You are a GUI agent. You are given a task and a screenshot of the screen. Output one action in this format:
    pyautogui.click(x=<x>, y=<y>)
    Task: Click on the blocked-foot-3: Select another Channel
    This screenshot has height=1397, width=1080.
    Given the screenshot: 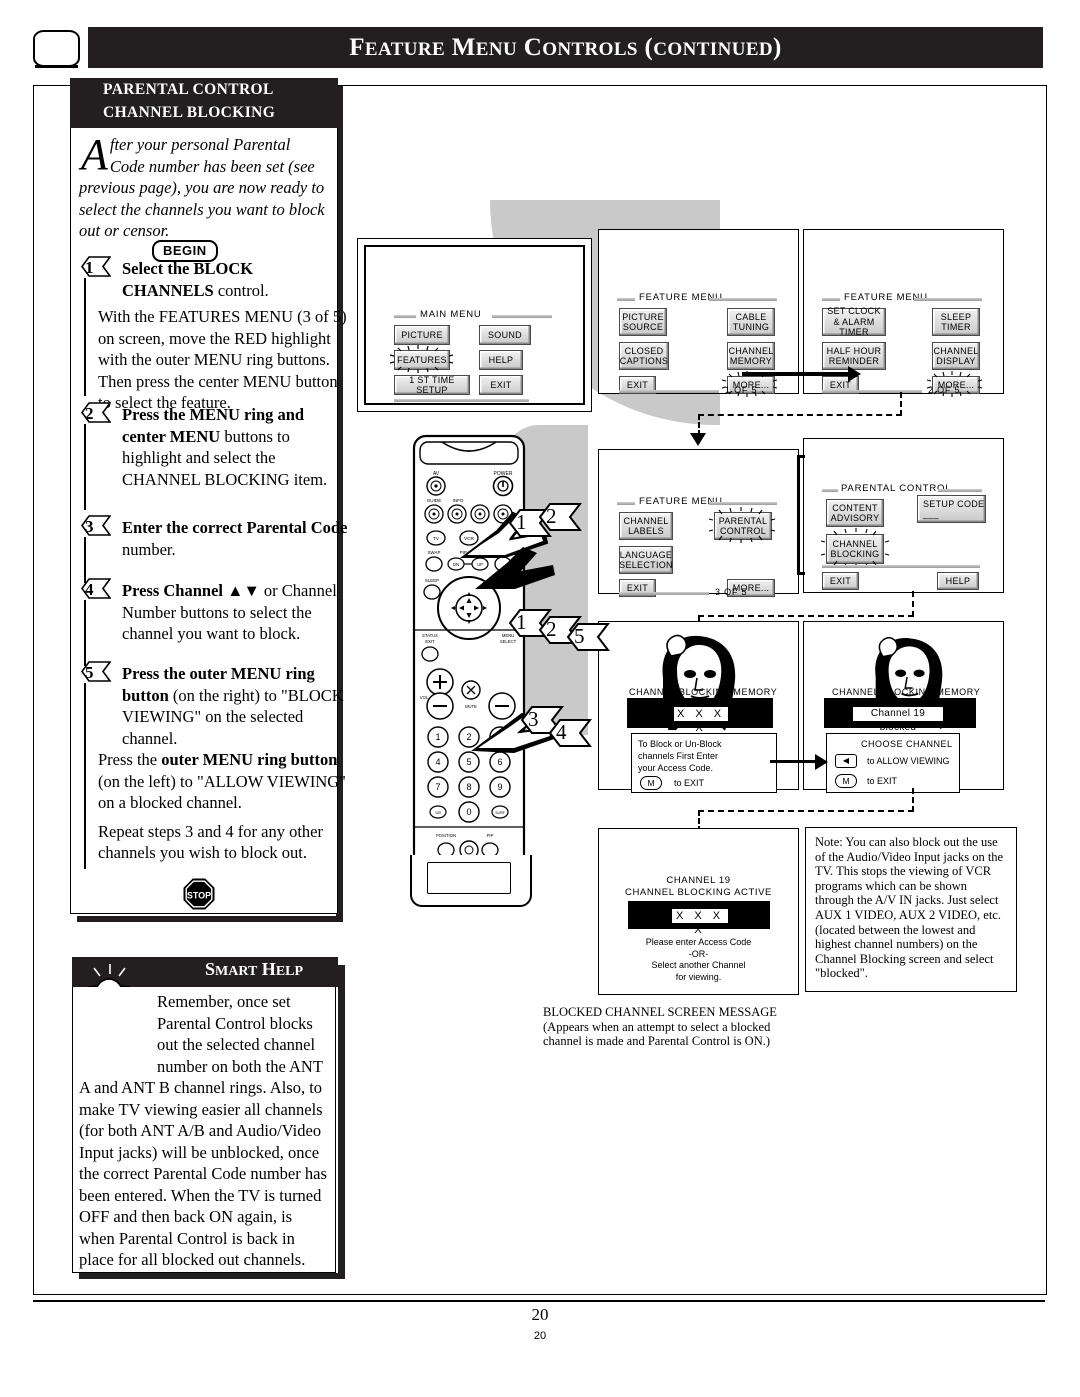 What is the action you would take?
    pyautogui.click(x=698, y=965)
    